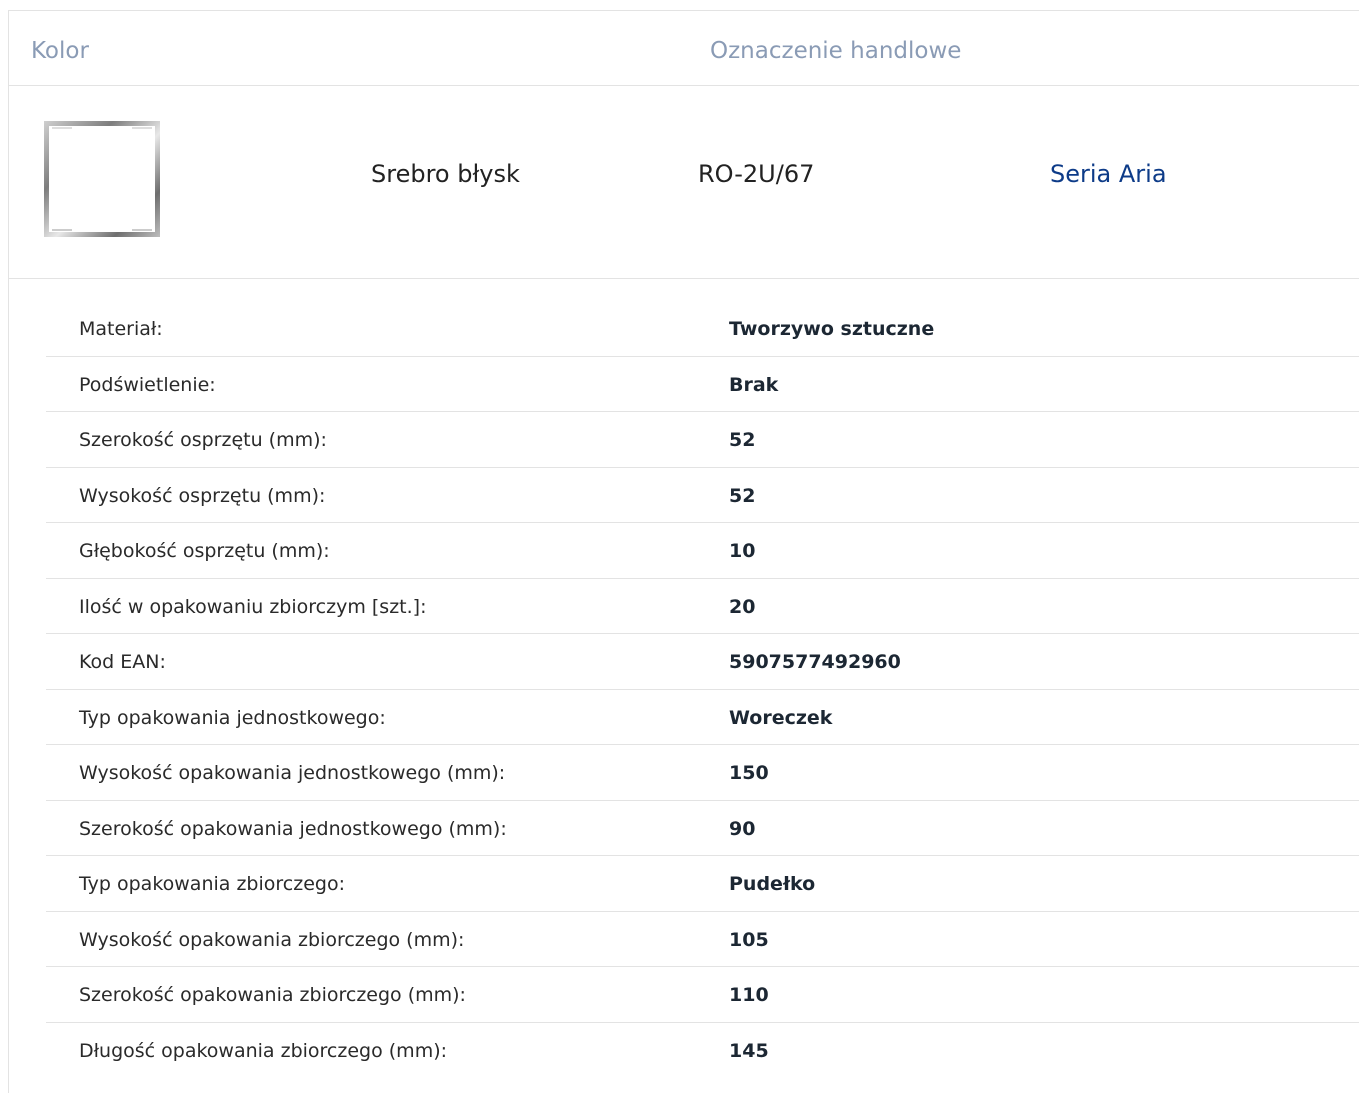  I want to click on header-trade-name: Oznaczenie handlowe, so click(836, 51).